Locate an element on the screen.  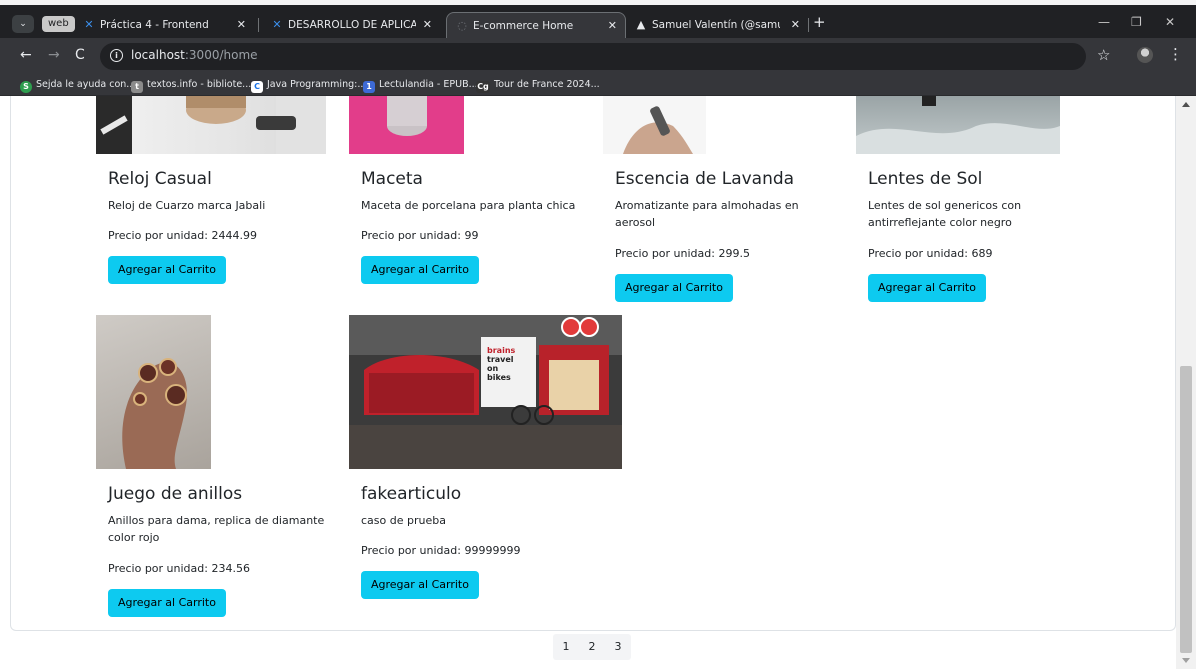
watch-image is located at coordinates (211, 125).